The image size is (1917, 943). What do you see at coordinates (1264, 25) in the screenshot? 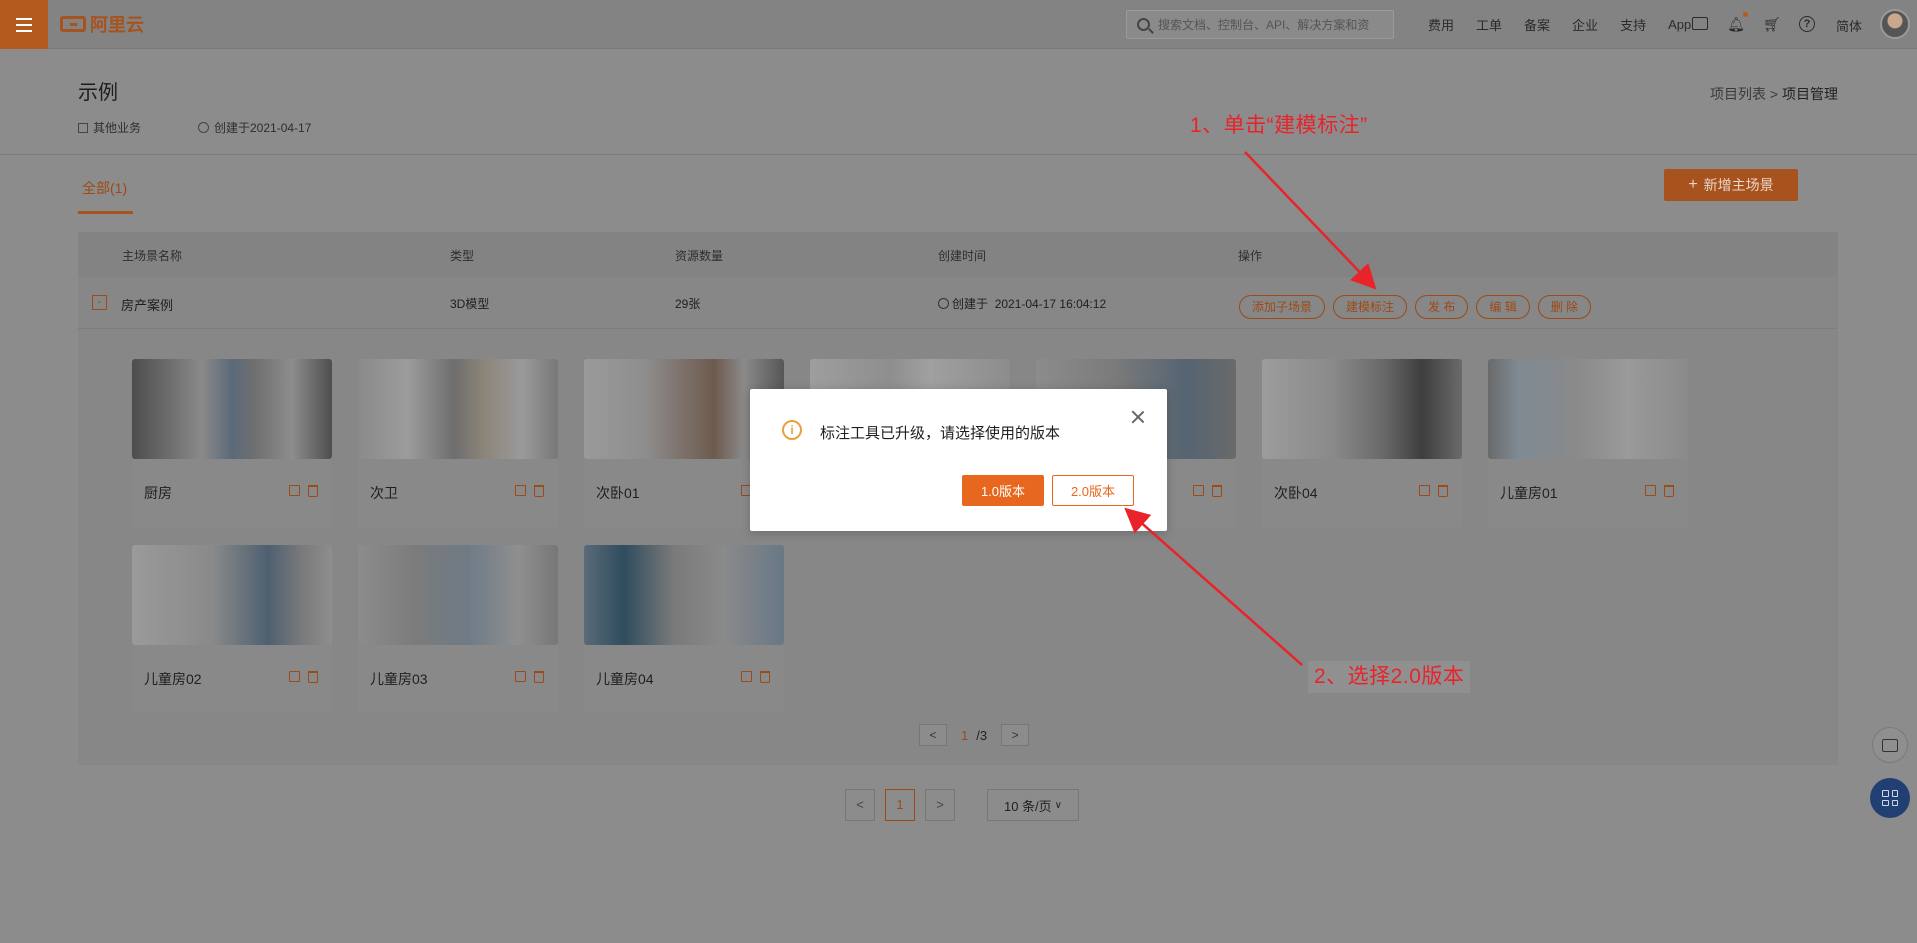
I see `search-placeholder: 搜索文档、控制台、API、解决方案和资` at bounding box center [1264, 25].